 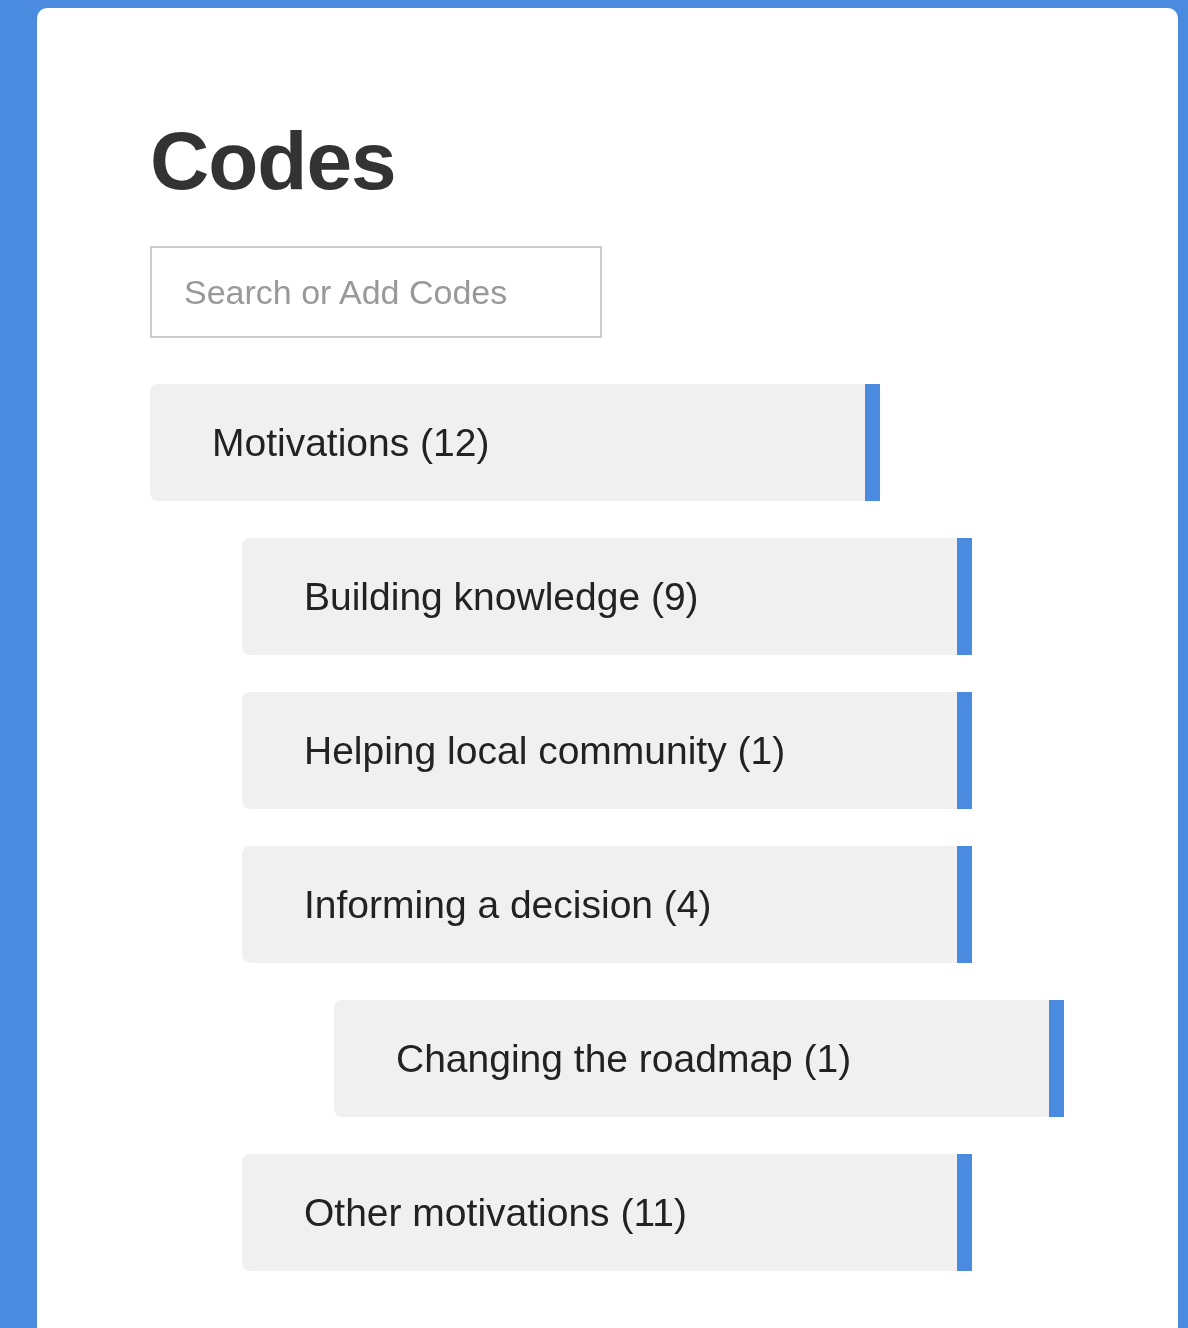 I want to click on code-item: Changing the roadmap (1), so click(x=699, y=1058).